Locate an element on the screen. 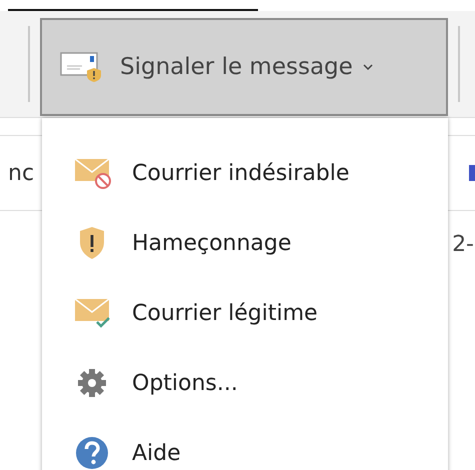  menu-item: Hameçonnage is located at coordinates (245, 243).